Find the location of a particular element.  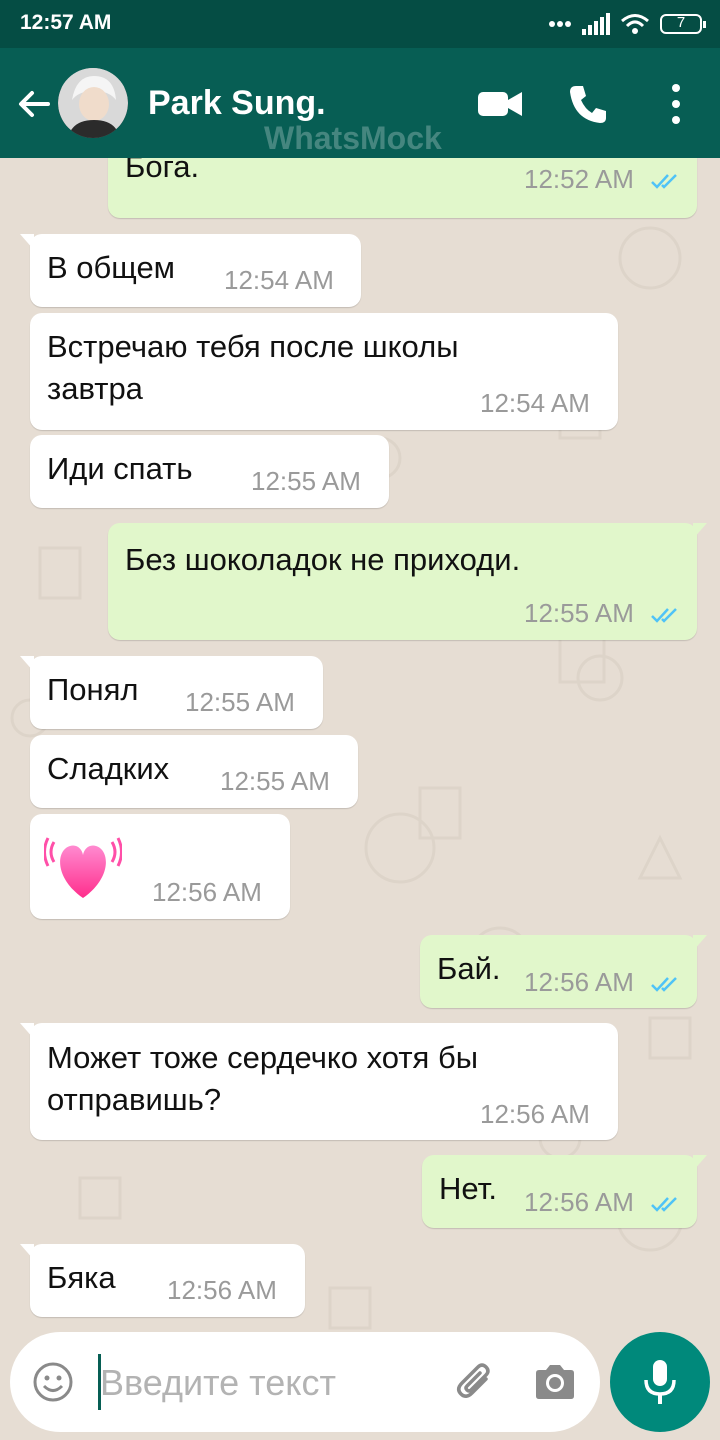

battery-level: 7 is located at coordinates (681, 22).